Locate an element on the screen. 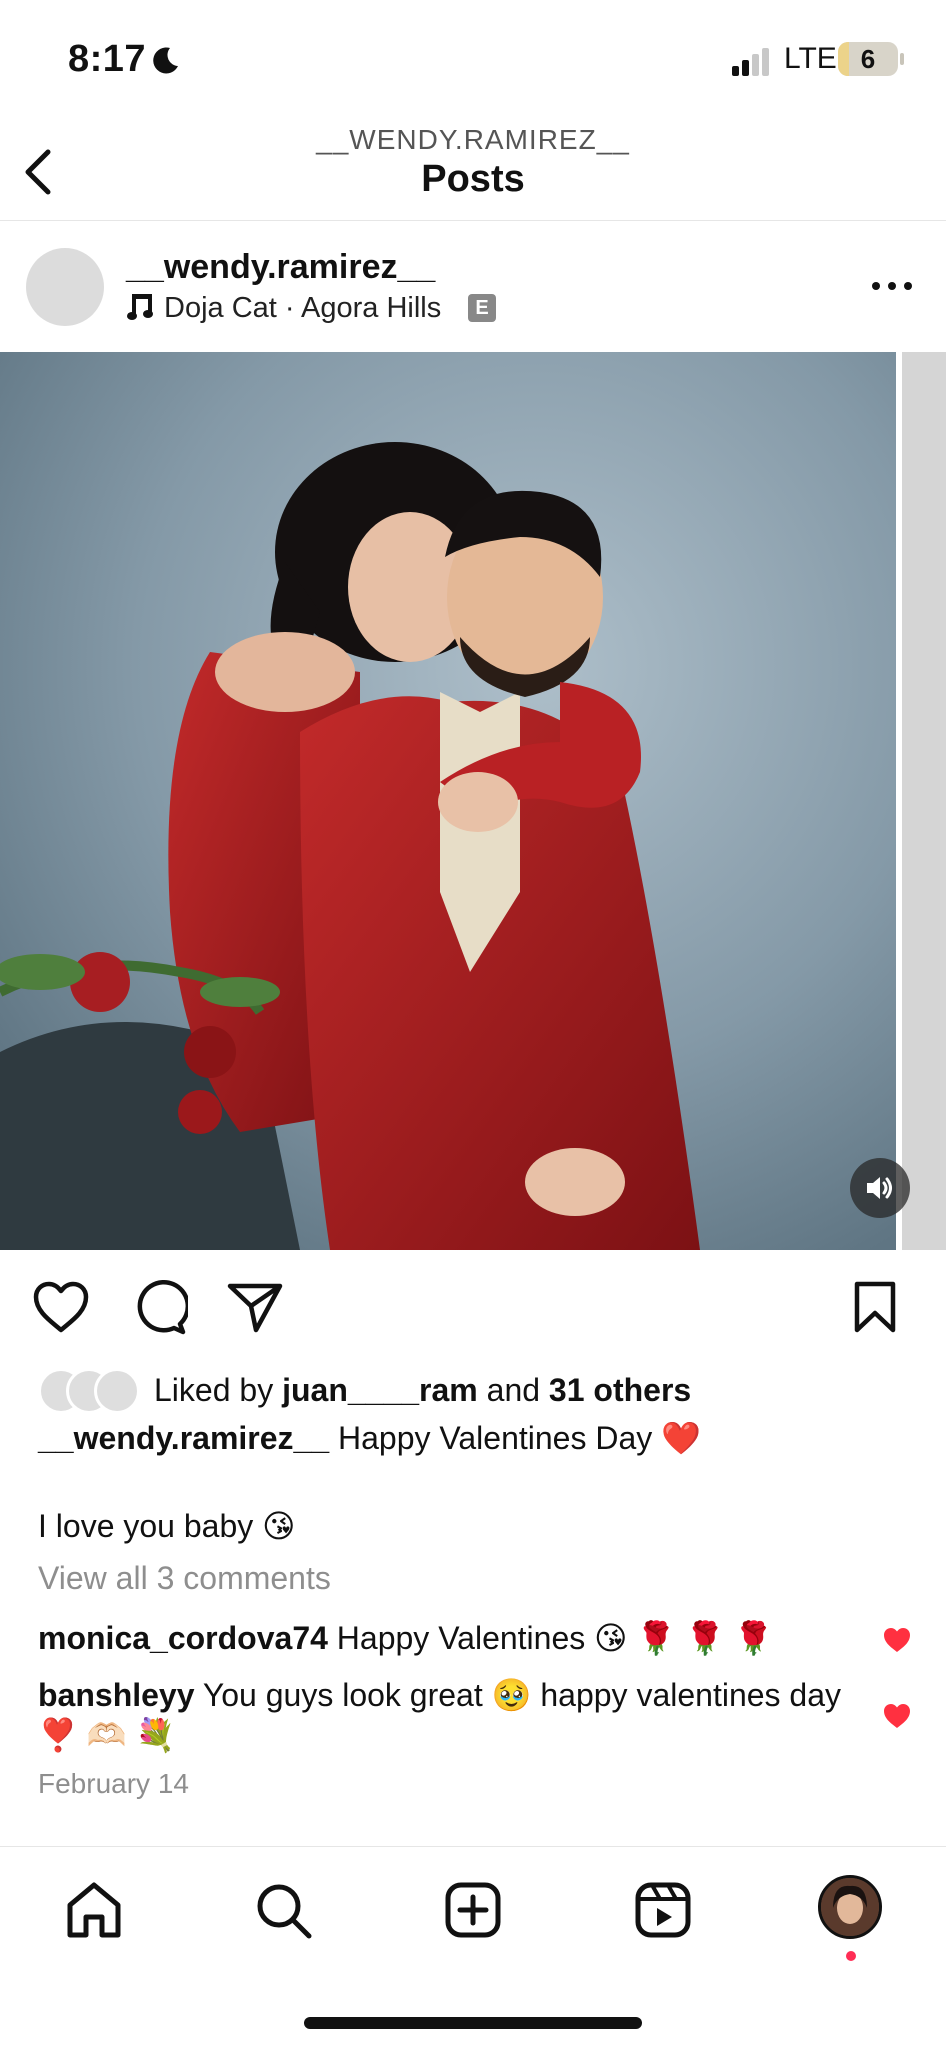  bookmark-icon is located at coordinates (875, 1307).